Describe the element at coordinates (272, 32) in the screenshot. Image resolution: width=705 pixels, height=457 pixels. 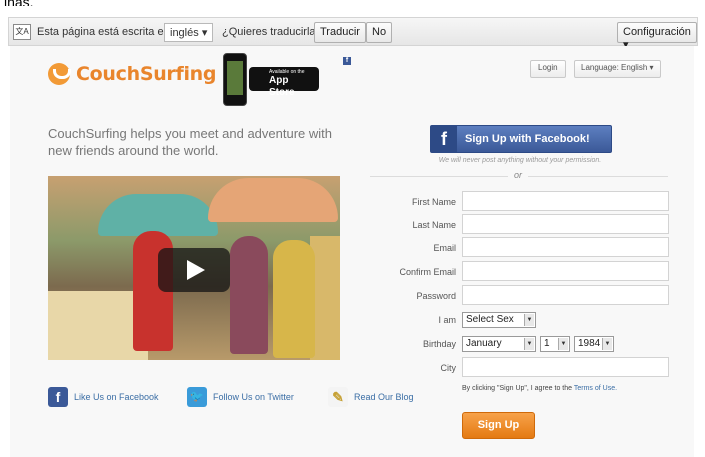
I see `translate-question: ¿Quieres traducirla?` at that location.